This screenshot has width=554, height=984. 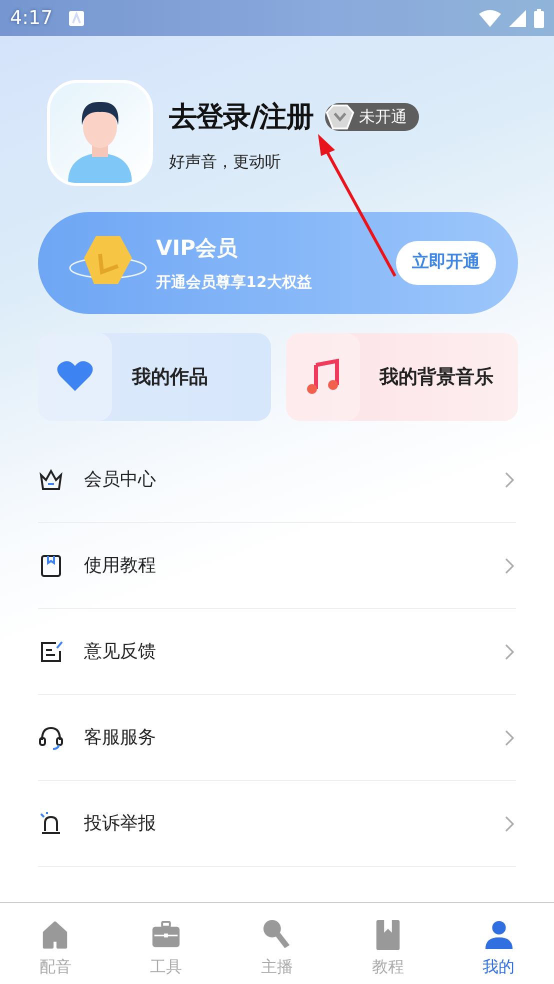 I want to click on vip-title: VIP会员, so click(x=197, y=248).